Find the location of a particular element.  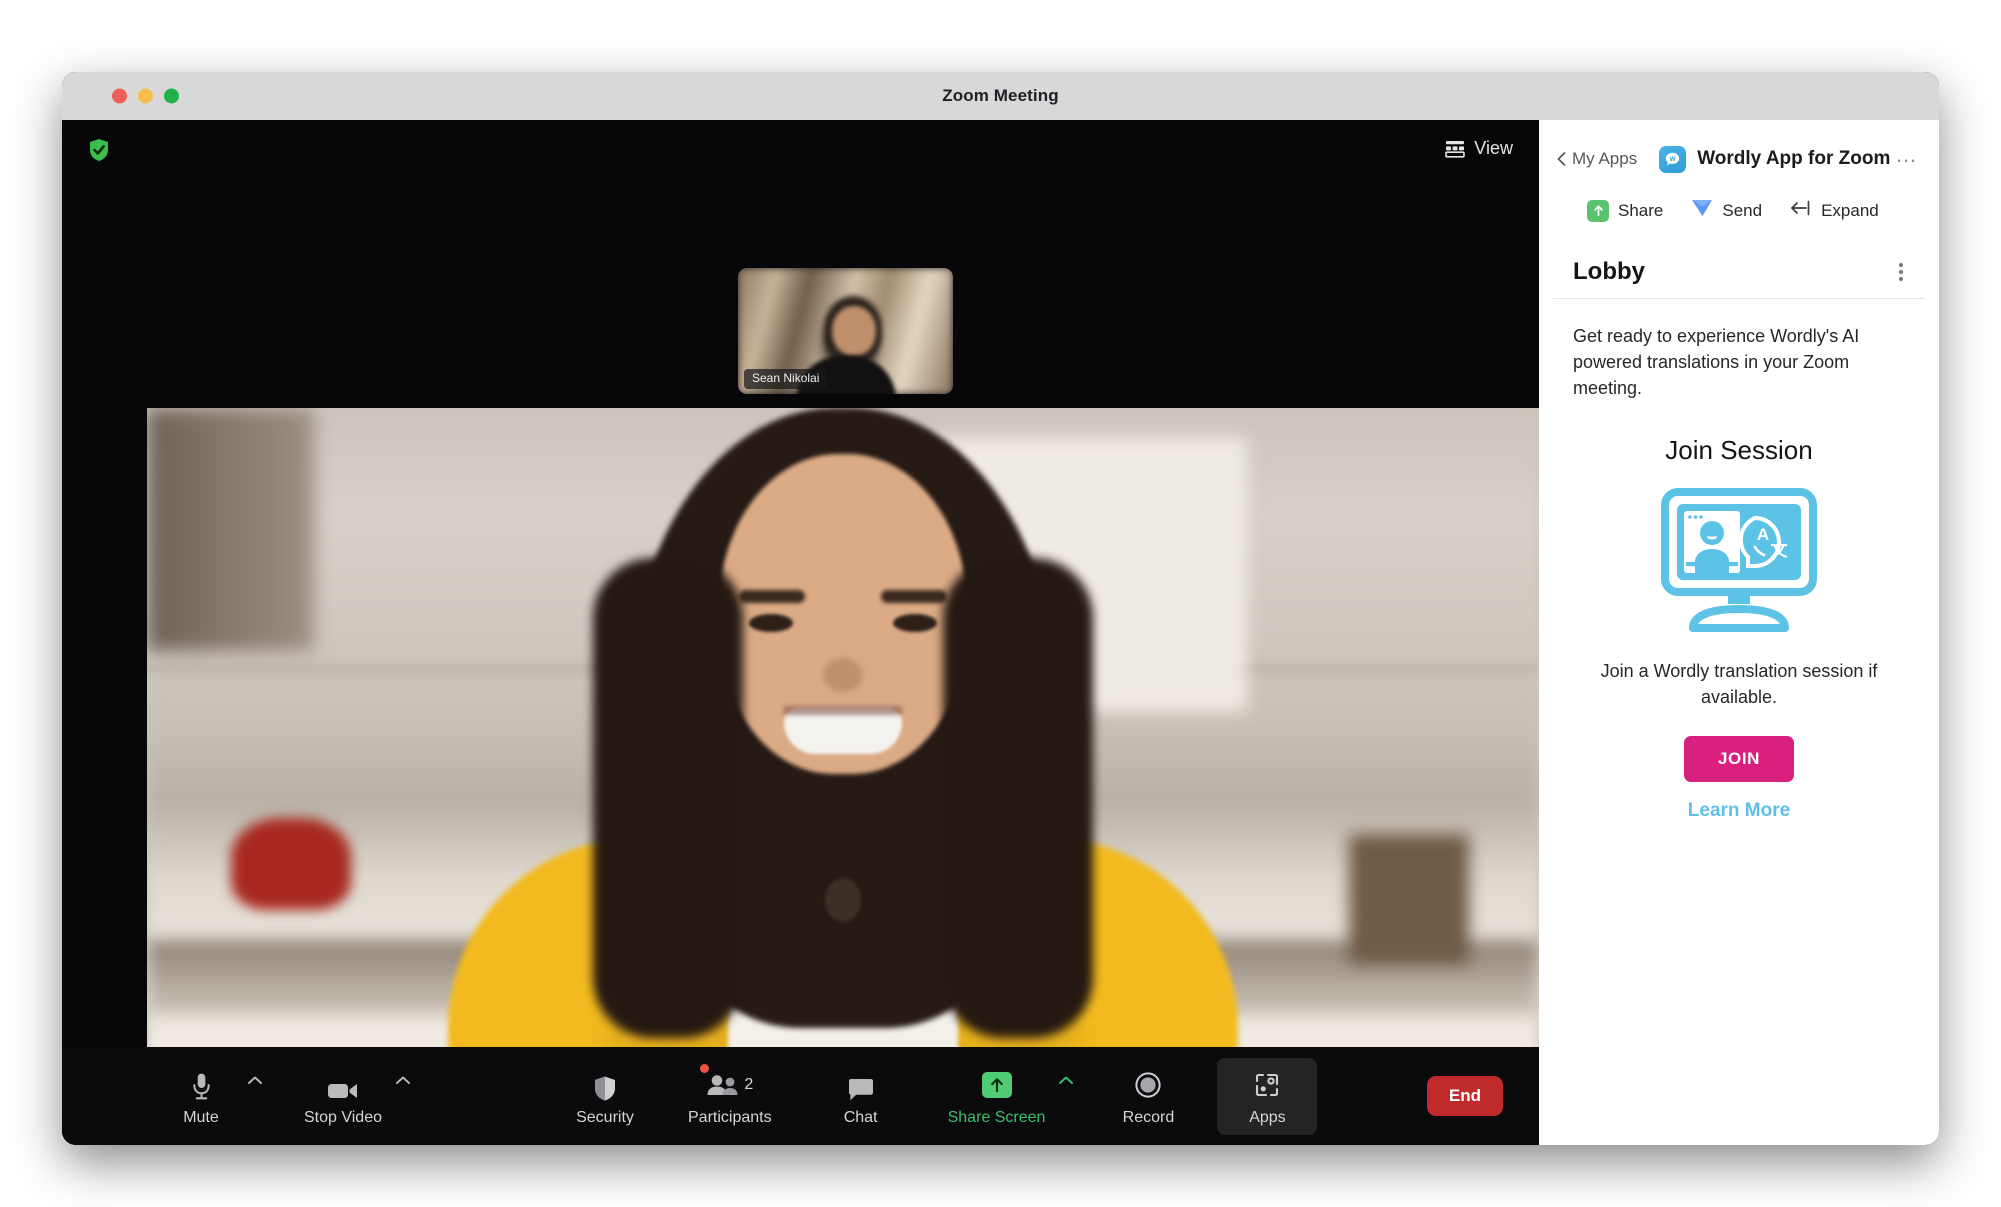

expand-action-label: Expand is located at coordinates (1850, 210).